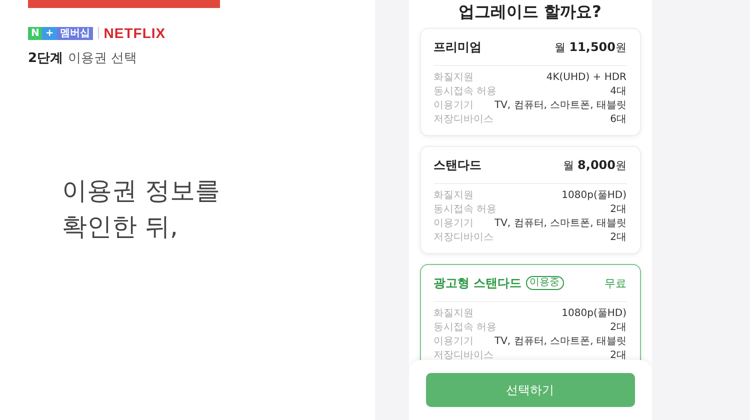 The image size is (750, 420). What do you see at coordinates (49, 33) in the screenshot?
I see `logo-badge: +` at bounding box center [49, 33].